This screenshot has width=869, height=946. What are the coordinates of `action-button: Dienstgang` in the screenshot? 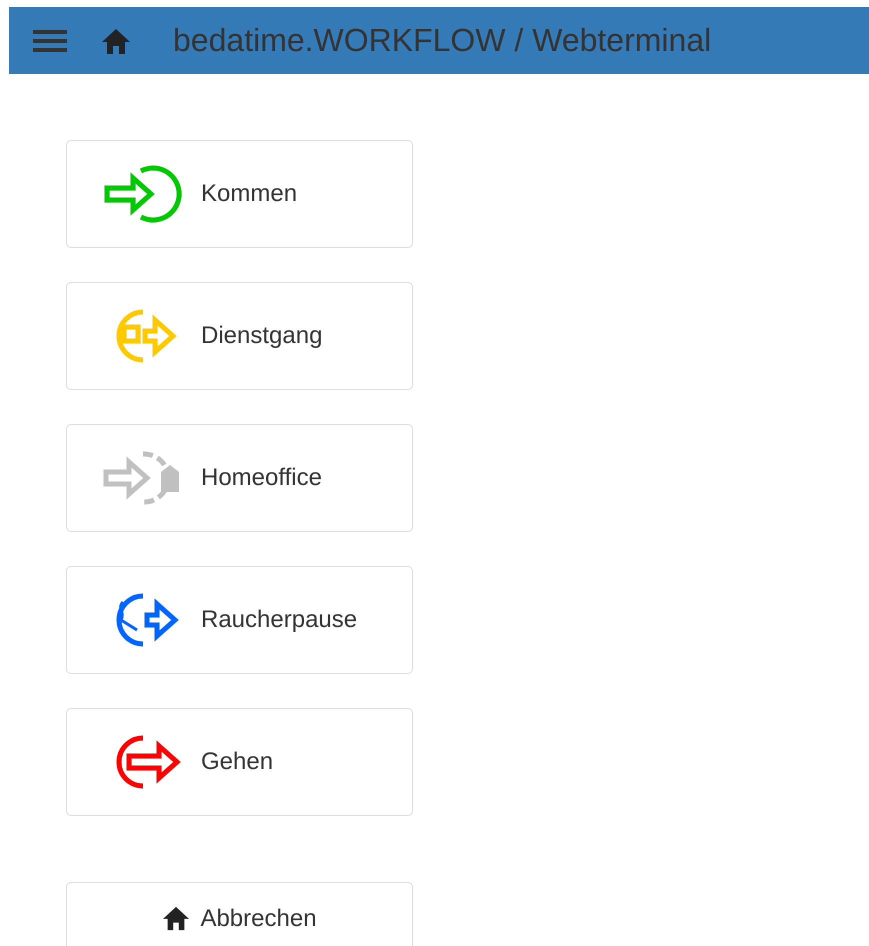 It's located at (239, 336).